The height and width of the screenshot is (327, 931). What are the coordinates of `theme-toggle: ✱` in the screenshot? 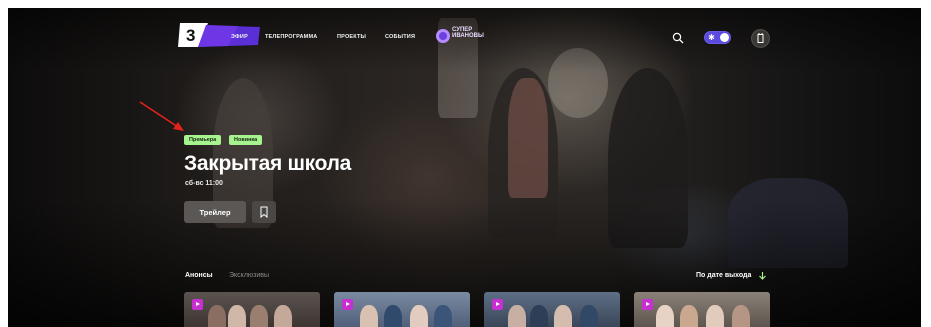 It's located at (717, 37).